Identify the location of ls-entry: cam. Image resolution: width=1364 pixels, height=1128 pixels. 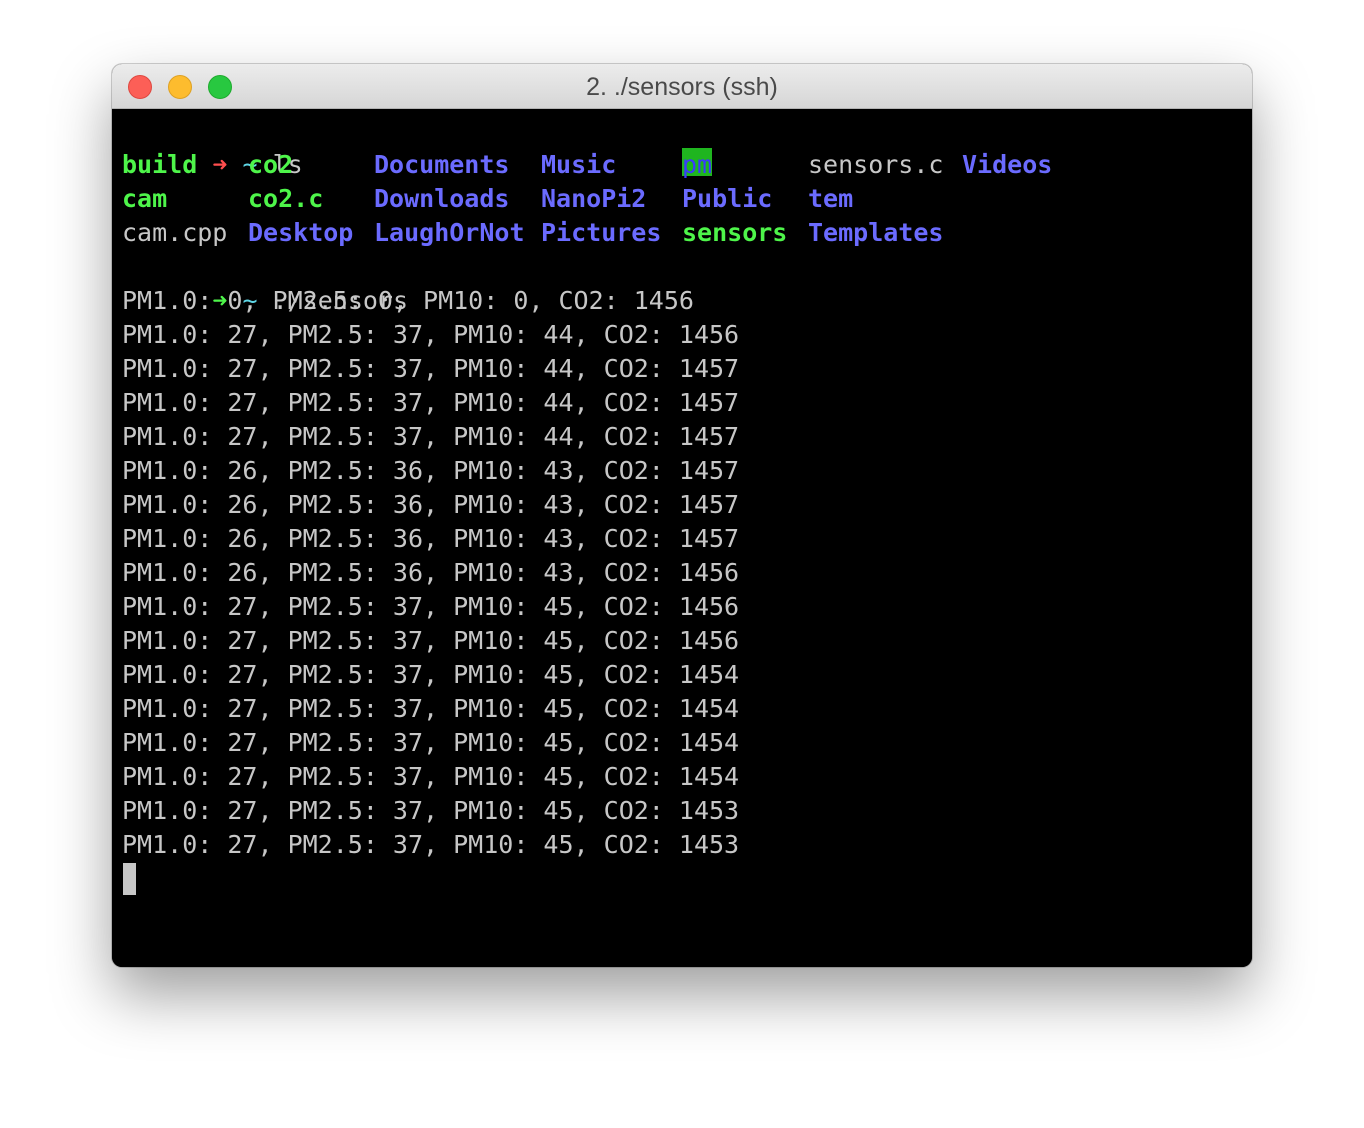
(145, 198).